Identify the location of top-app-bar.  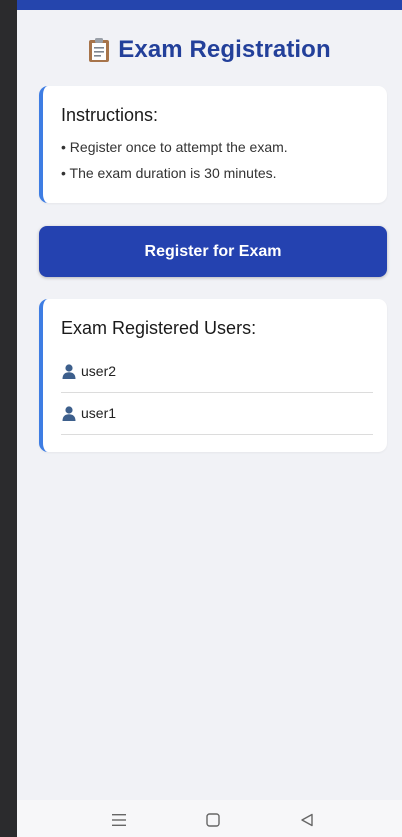
(209, 5).